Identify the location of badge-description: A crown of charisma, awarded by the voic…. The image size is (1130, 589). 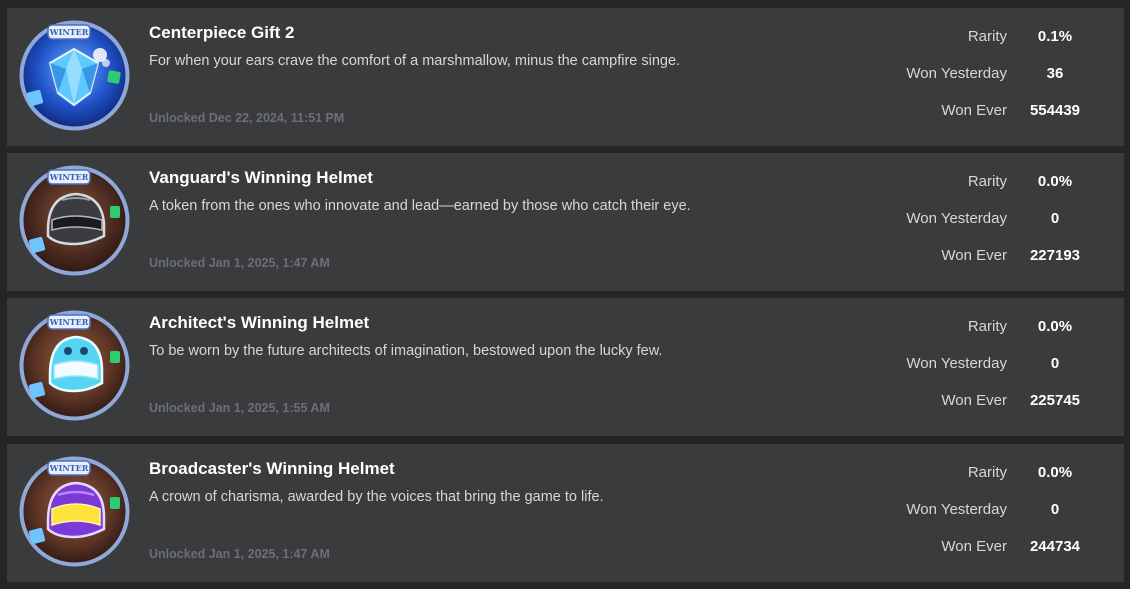
(376, 497).